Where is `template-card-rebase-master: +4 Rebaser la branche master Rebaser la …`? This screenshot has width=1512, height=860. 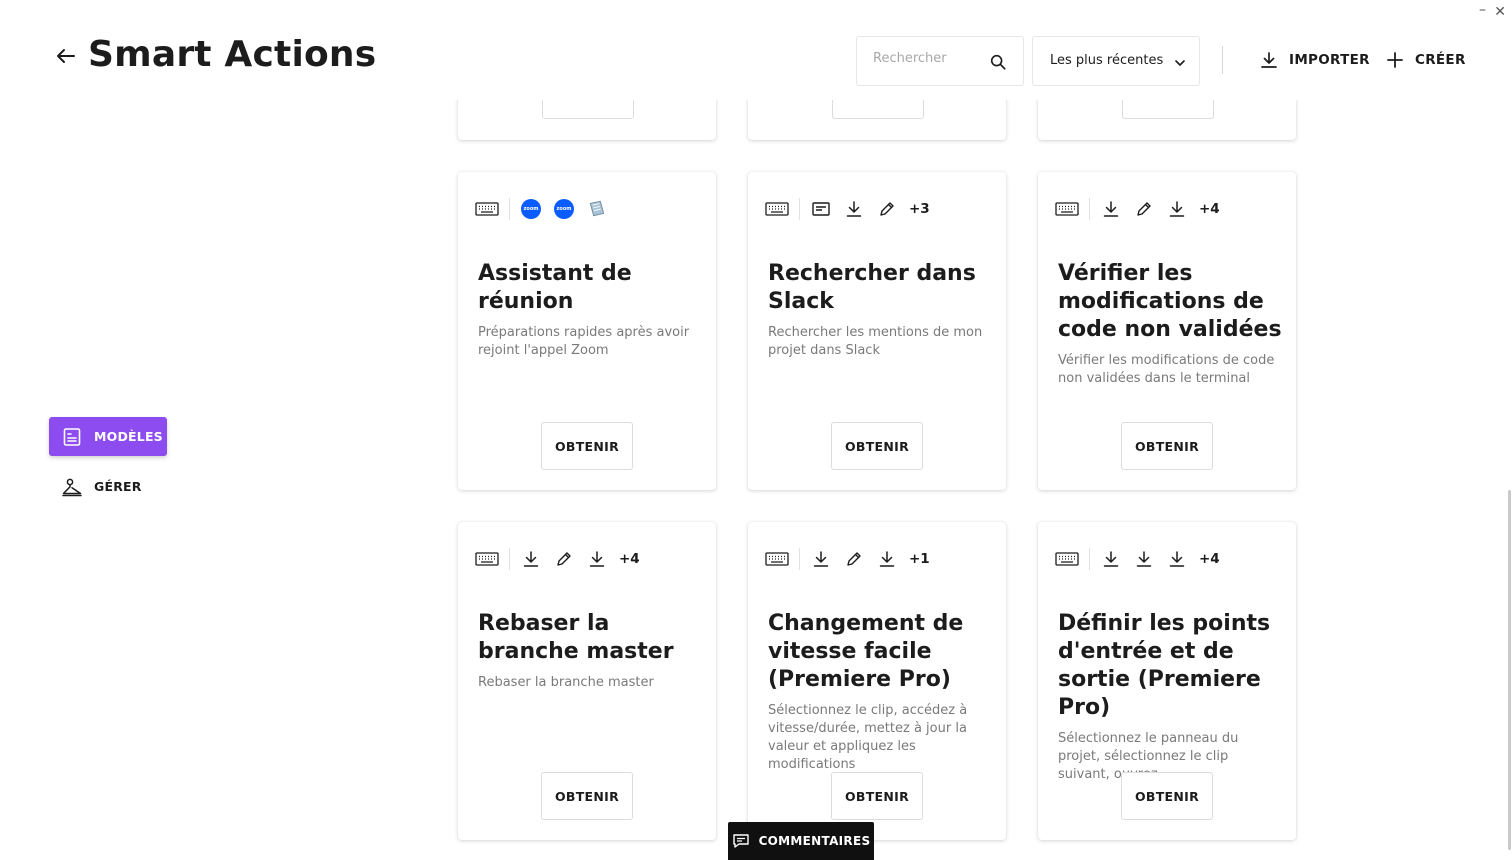
template-card-rebase-master: +4 Rebaser la branche master Rebaser la … is located at coordinates (587, 681).